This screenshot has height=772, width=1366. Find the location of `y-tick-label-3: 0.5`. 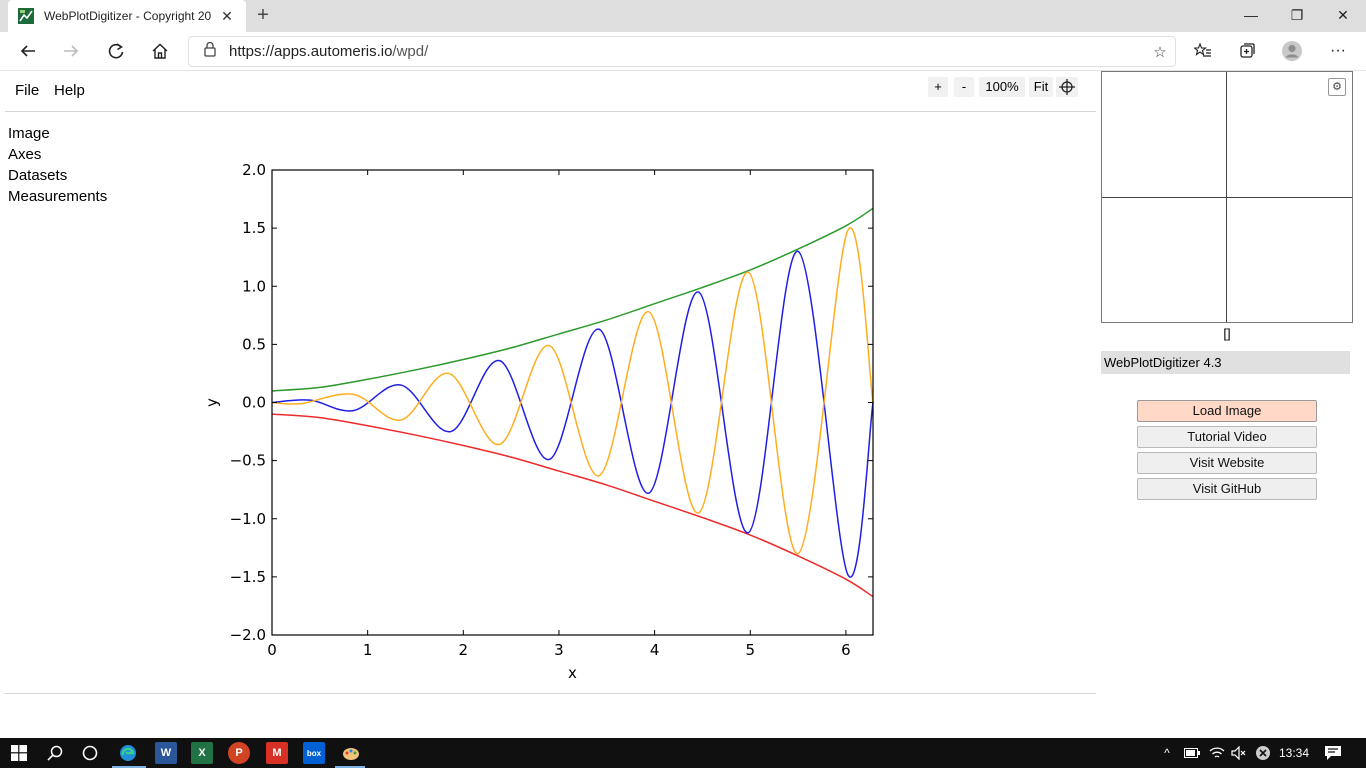

y-tick-label-3: 0.5 is located at coordinates (254, 344).